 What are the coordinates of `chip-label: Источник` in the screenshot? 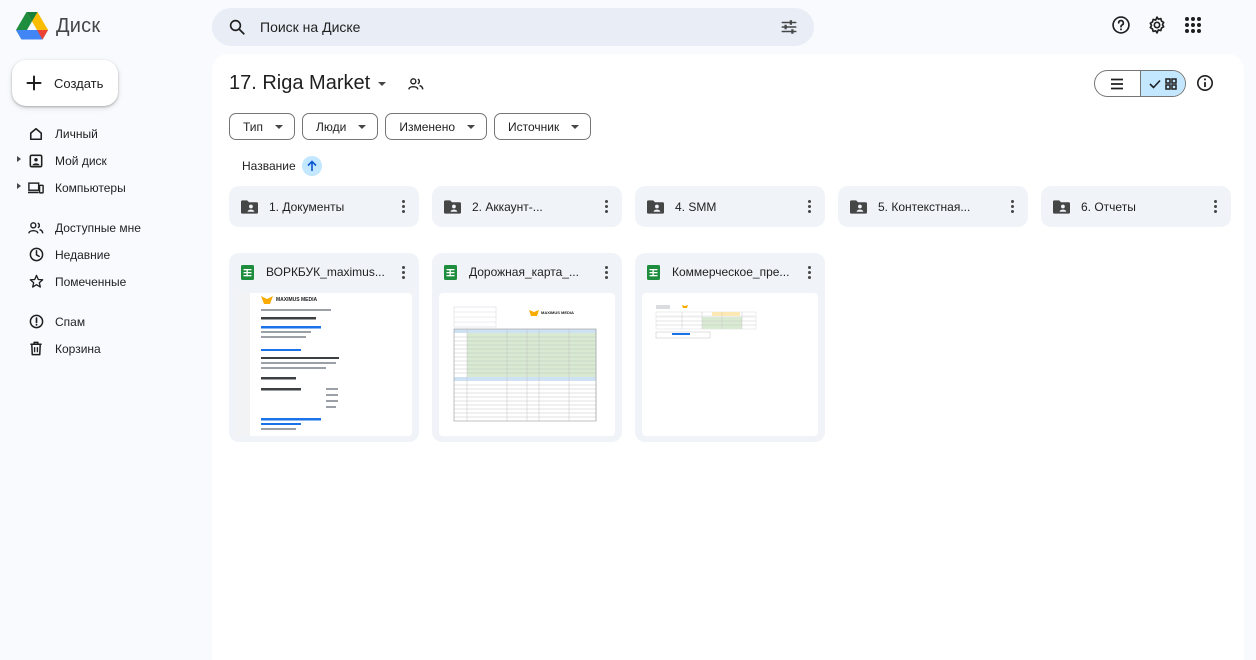 It's located at (534, 126).